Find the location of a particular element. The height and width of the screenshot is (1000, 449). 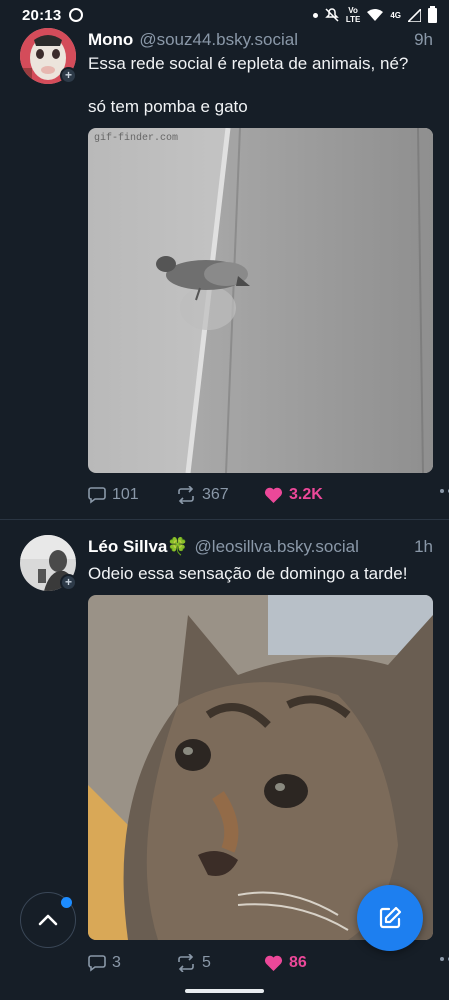

post-actions: 101 367 3.2K is located at coordinates (268, 495).